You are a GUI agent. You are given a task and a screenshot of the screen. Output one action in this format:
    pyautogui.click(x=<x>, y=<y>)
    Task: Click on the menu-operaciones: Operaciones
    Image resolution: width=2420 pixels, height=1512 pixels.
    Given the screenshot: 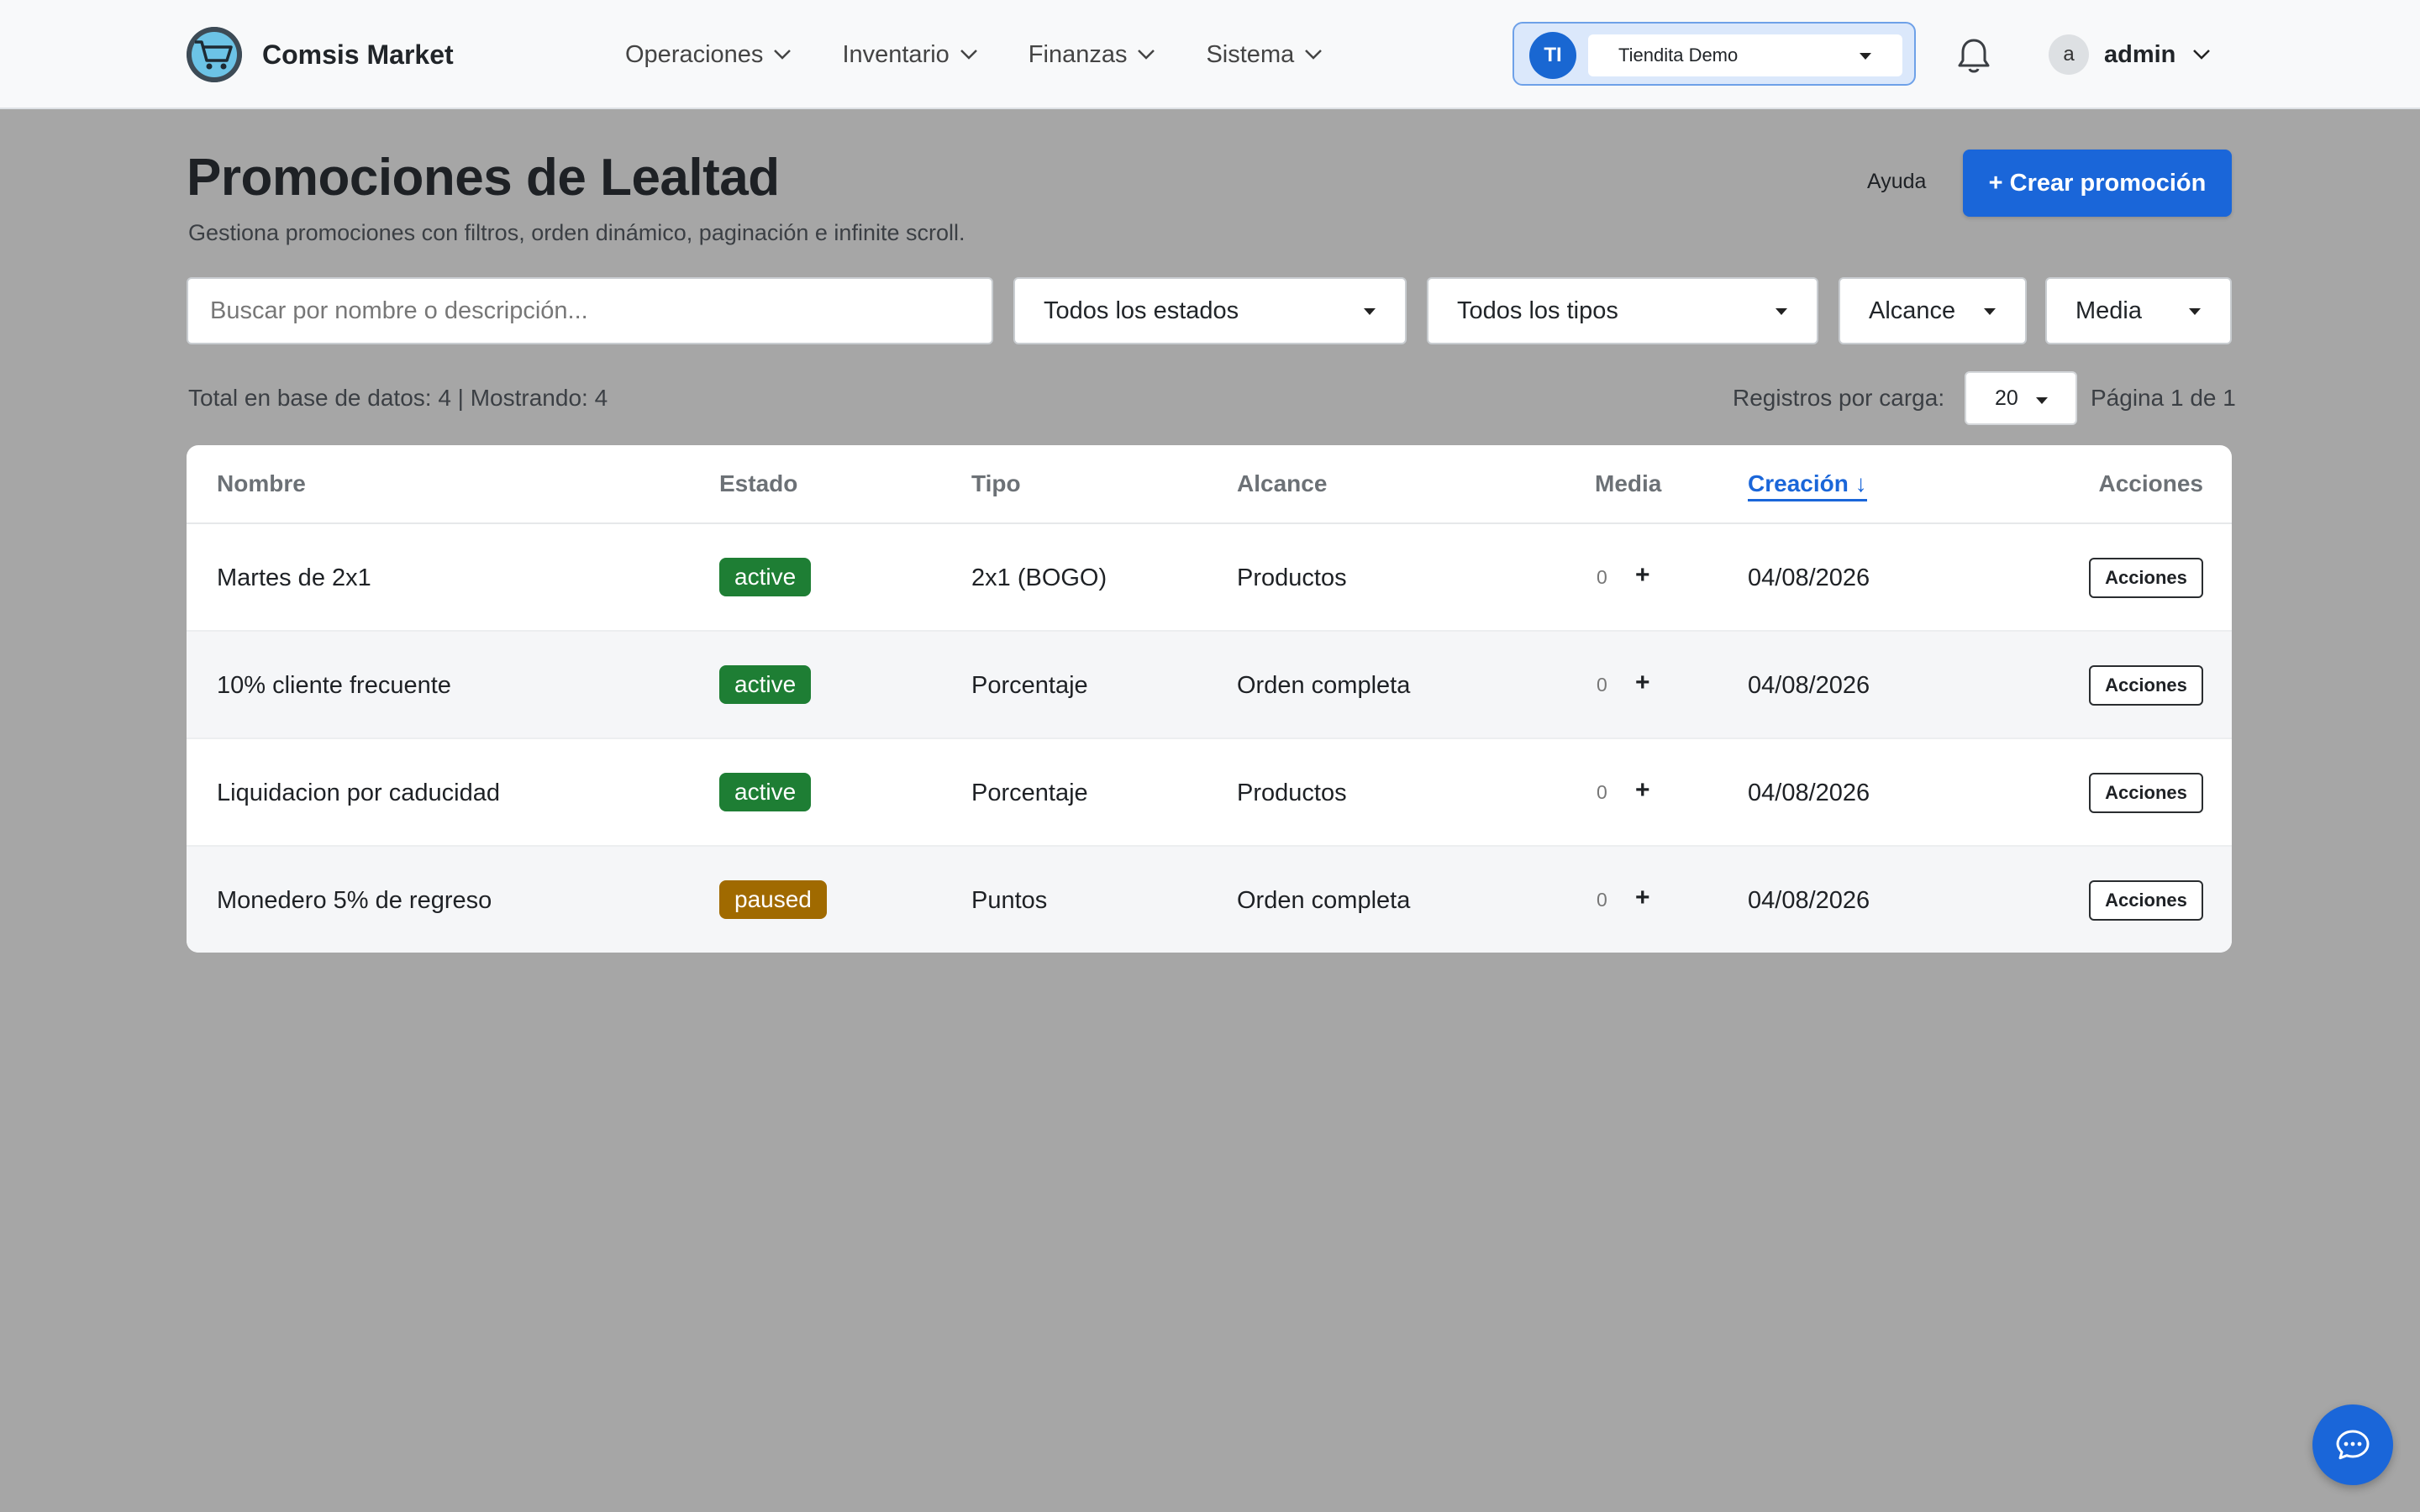 What is the action you would take?
    pyautogui.click(x=708, y=55)
    